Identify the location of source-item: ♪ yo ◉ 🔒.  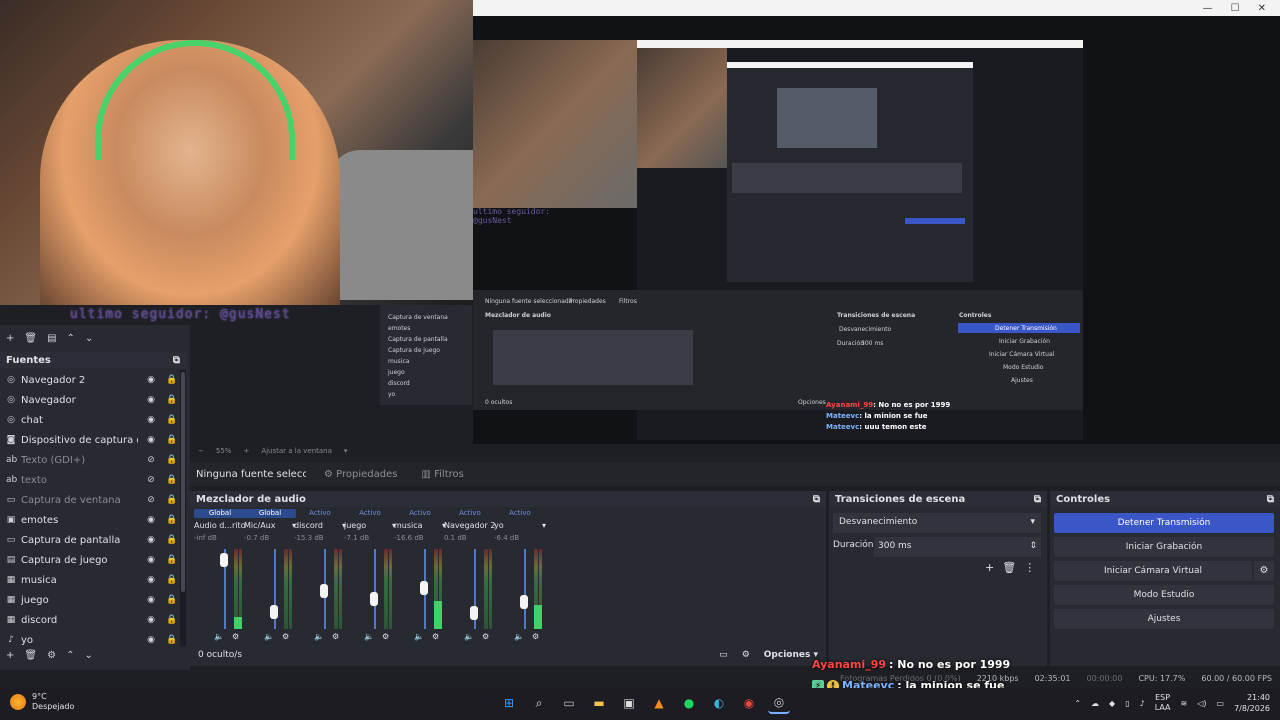
(90, 638).